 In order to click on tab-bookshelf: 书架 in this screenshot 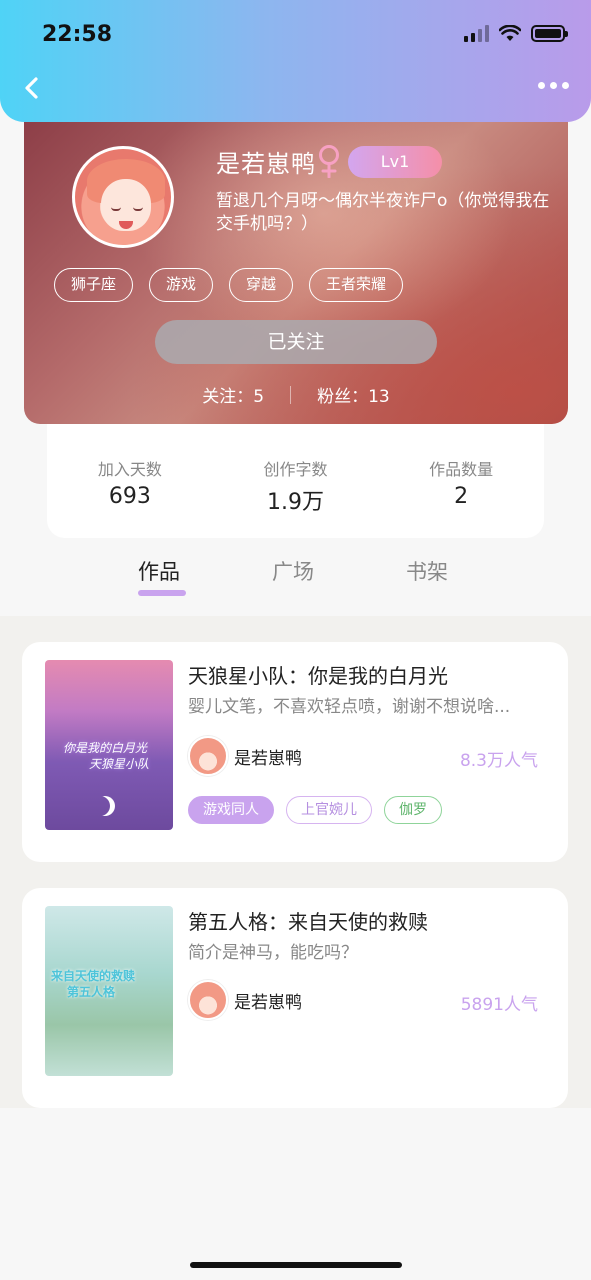, I will do `click(427, 571)`.